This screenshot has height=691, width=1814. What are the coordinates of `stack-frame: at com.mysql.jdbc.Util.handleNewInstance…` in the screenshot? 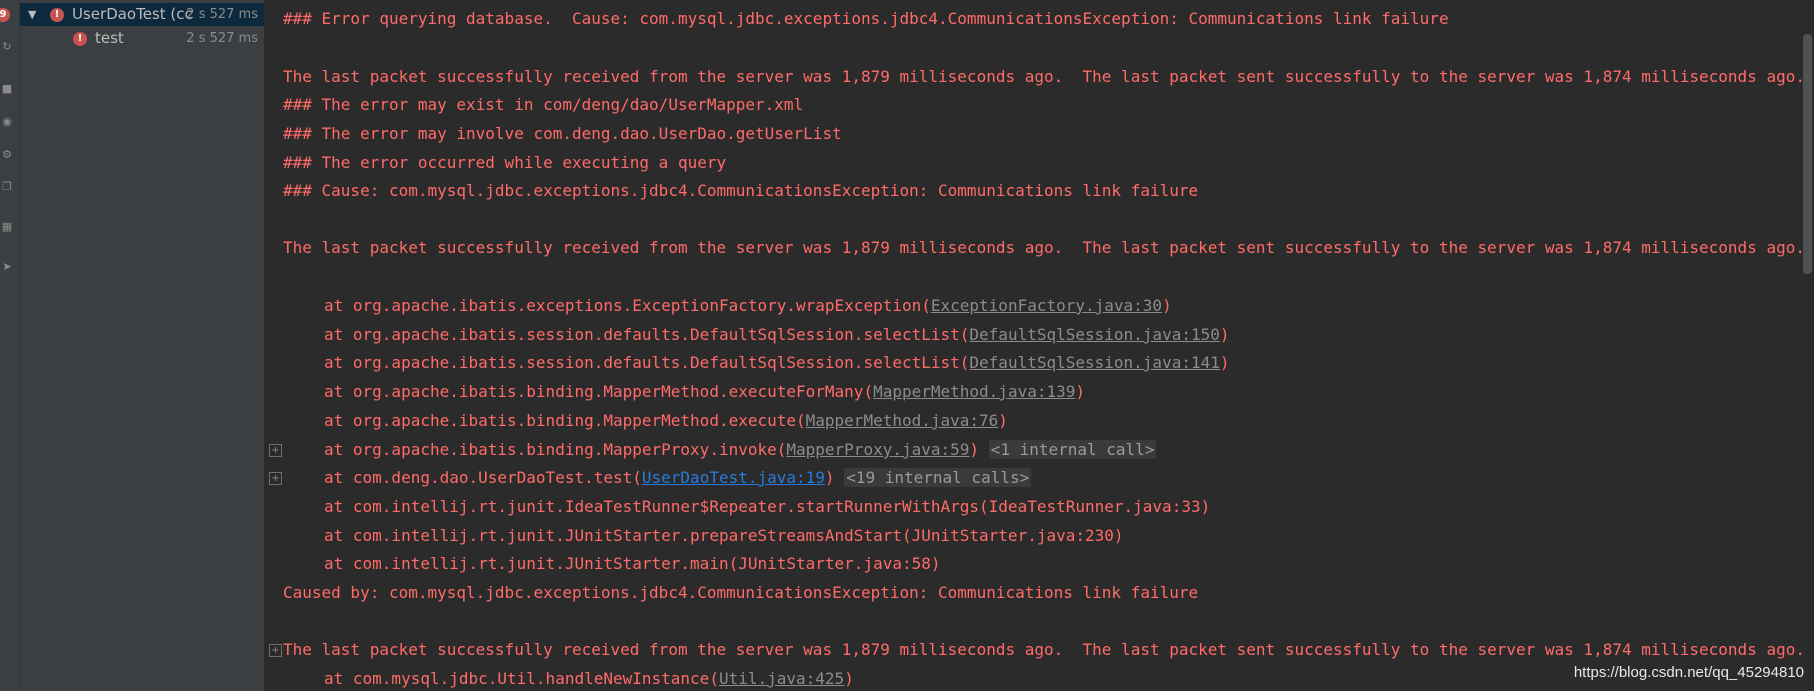 It's located at (589, 678).